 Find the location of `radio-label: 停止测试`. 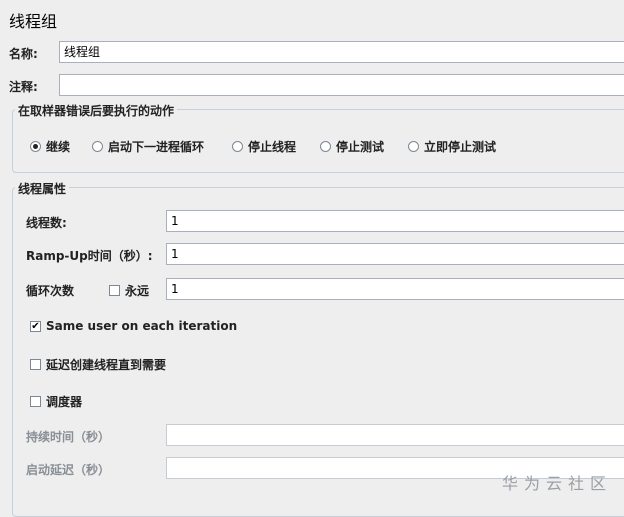

radio-label: 停止测试 is located at coordinates (360, 147).